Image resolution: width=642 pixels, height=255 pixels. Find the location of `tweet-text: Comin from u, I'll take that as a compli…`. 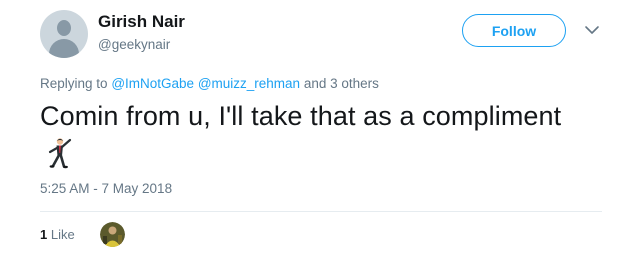

tweet-text: Comin from u, I'll take that as a compli… is located at coordinates (301, 116).